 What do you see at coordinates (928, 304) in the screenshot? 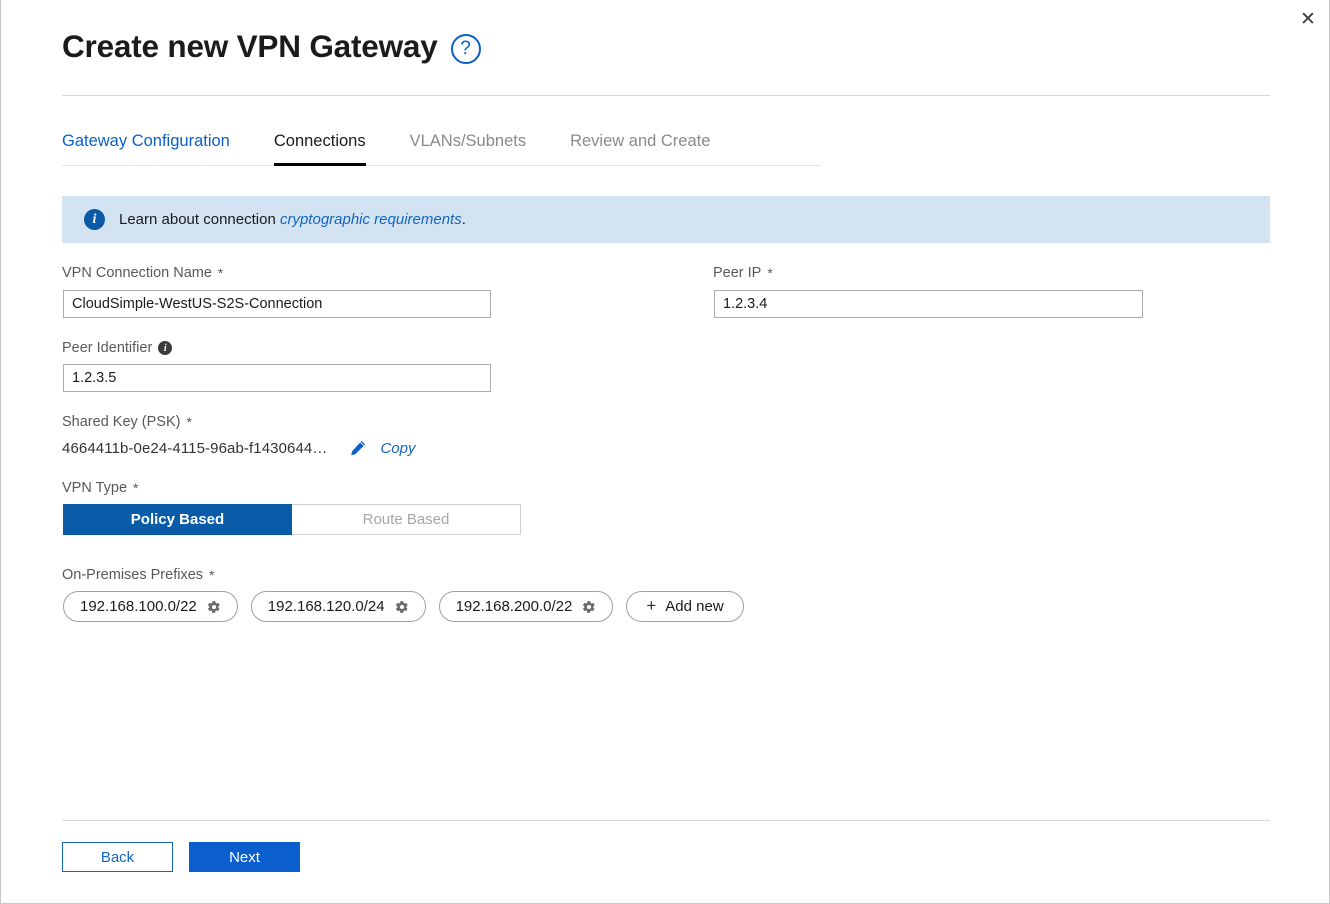
I see `peer-ip-input` at bounding box center [928, 304].